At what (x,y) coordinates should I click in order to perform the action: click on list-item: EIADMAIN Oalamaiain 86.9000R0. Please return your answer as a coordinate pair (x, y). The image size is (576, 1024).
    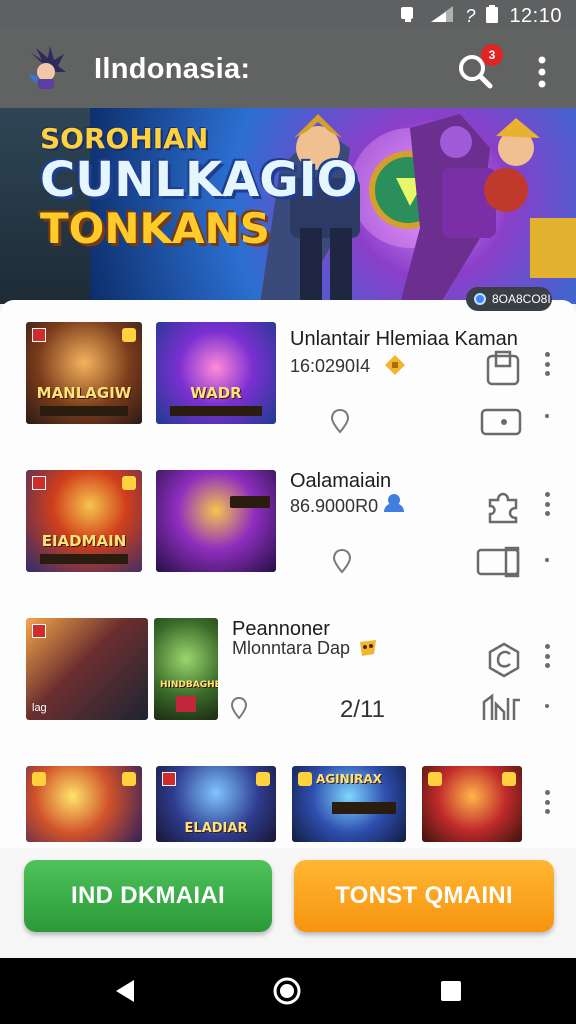
    Looking at the image, I should click on (288, 525).